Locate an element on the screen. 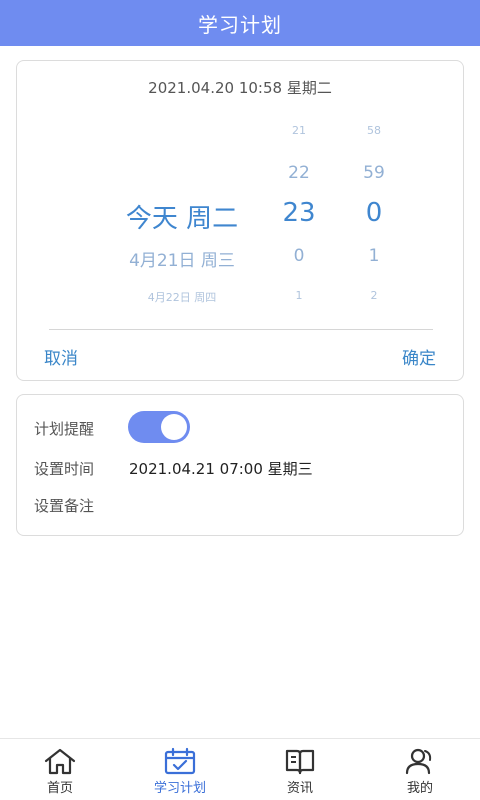 The width and height of the screenshot is (480, 800). toggle-knob is located at coordinates (174, 427).